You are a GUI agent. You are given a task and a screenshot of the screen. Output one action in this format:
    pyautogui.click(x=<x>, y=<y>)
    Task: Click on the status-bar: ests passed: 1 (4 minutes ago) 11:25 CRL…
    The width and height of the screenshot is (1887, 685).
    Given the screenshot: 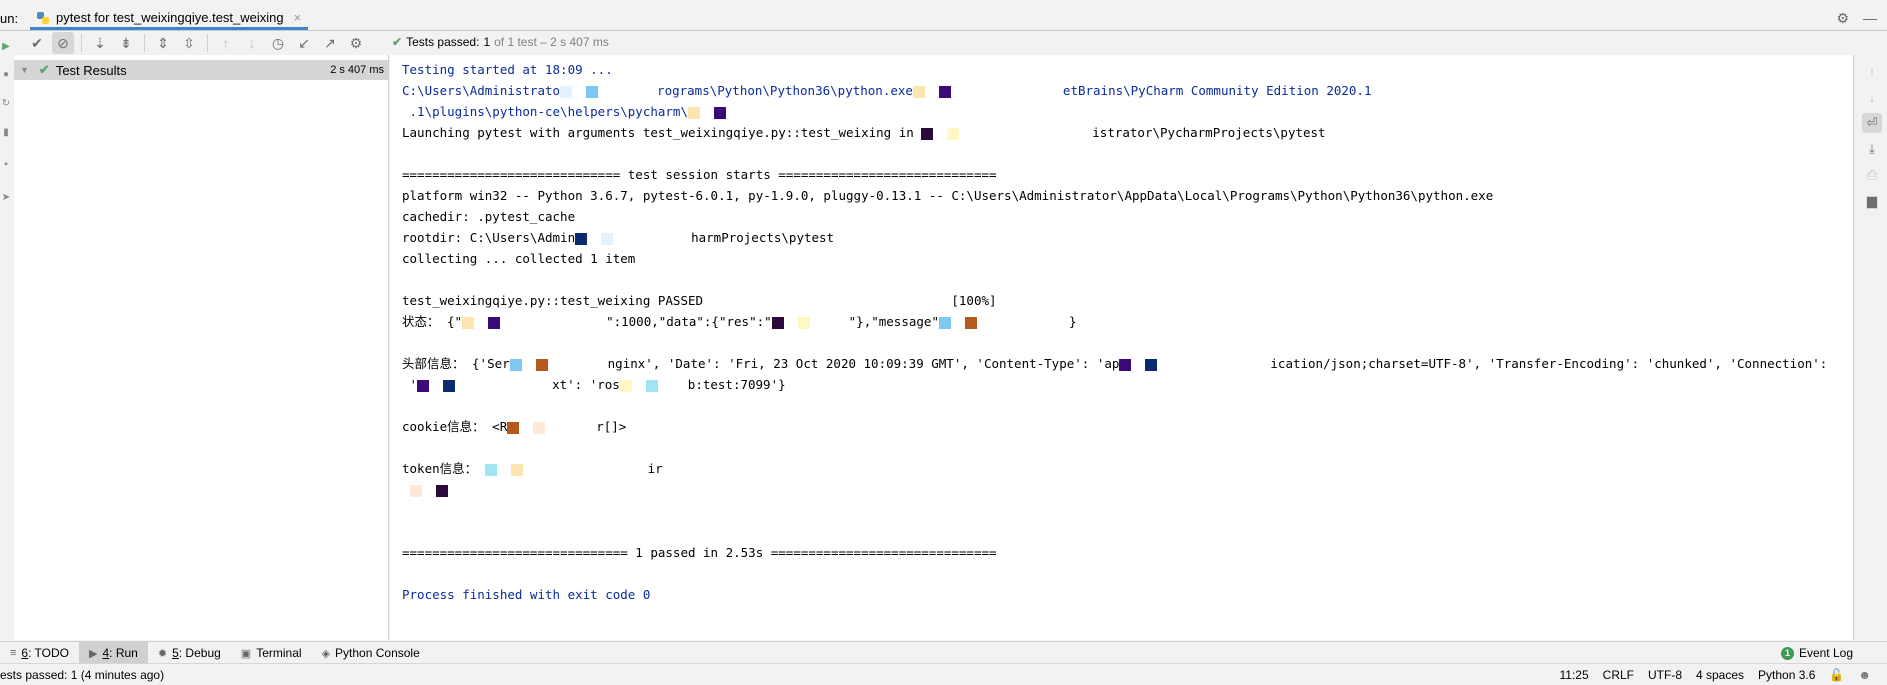 What is the action you would take?
    pyautogui.click(x=943, y=674)
    